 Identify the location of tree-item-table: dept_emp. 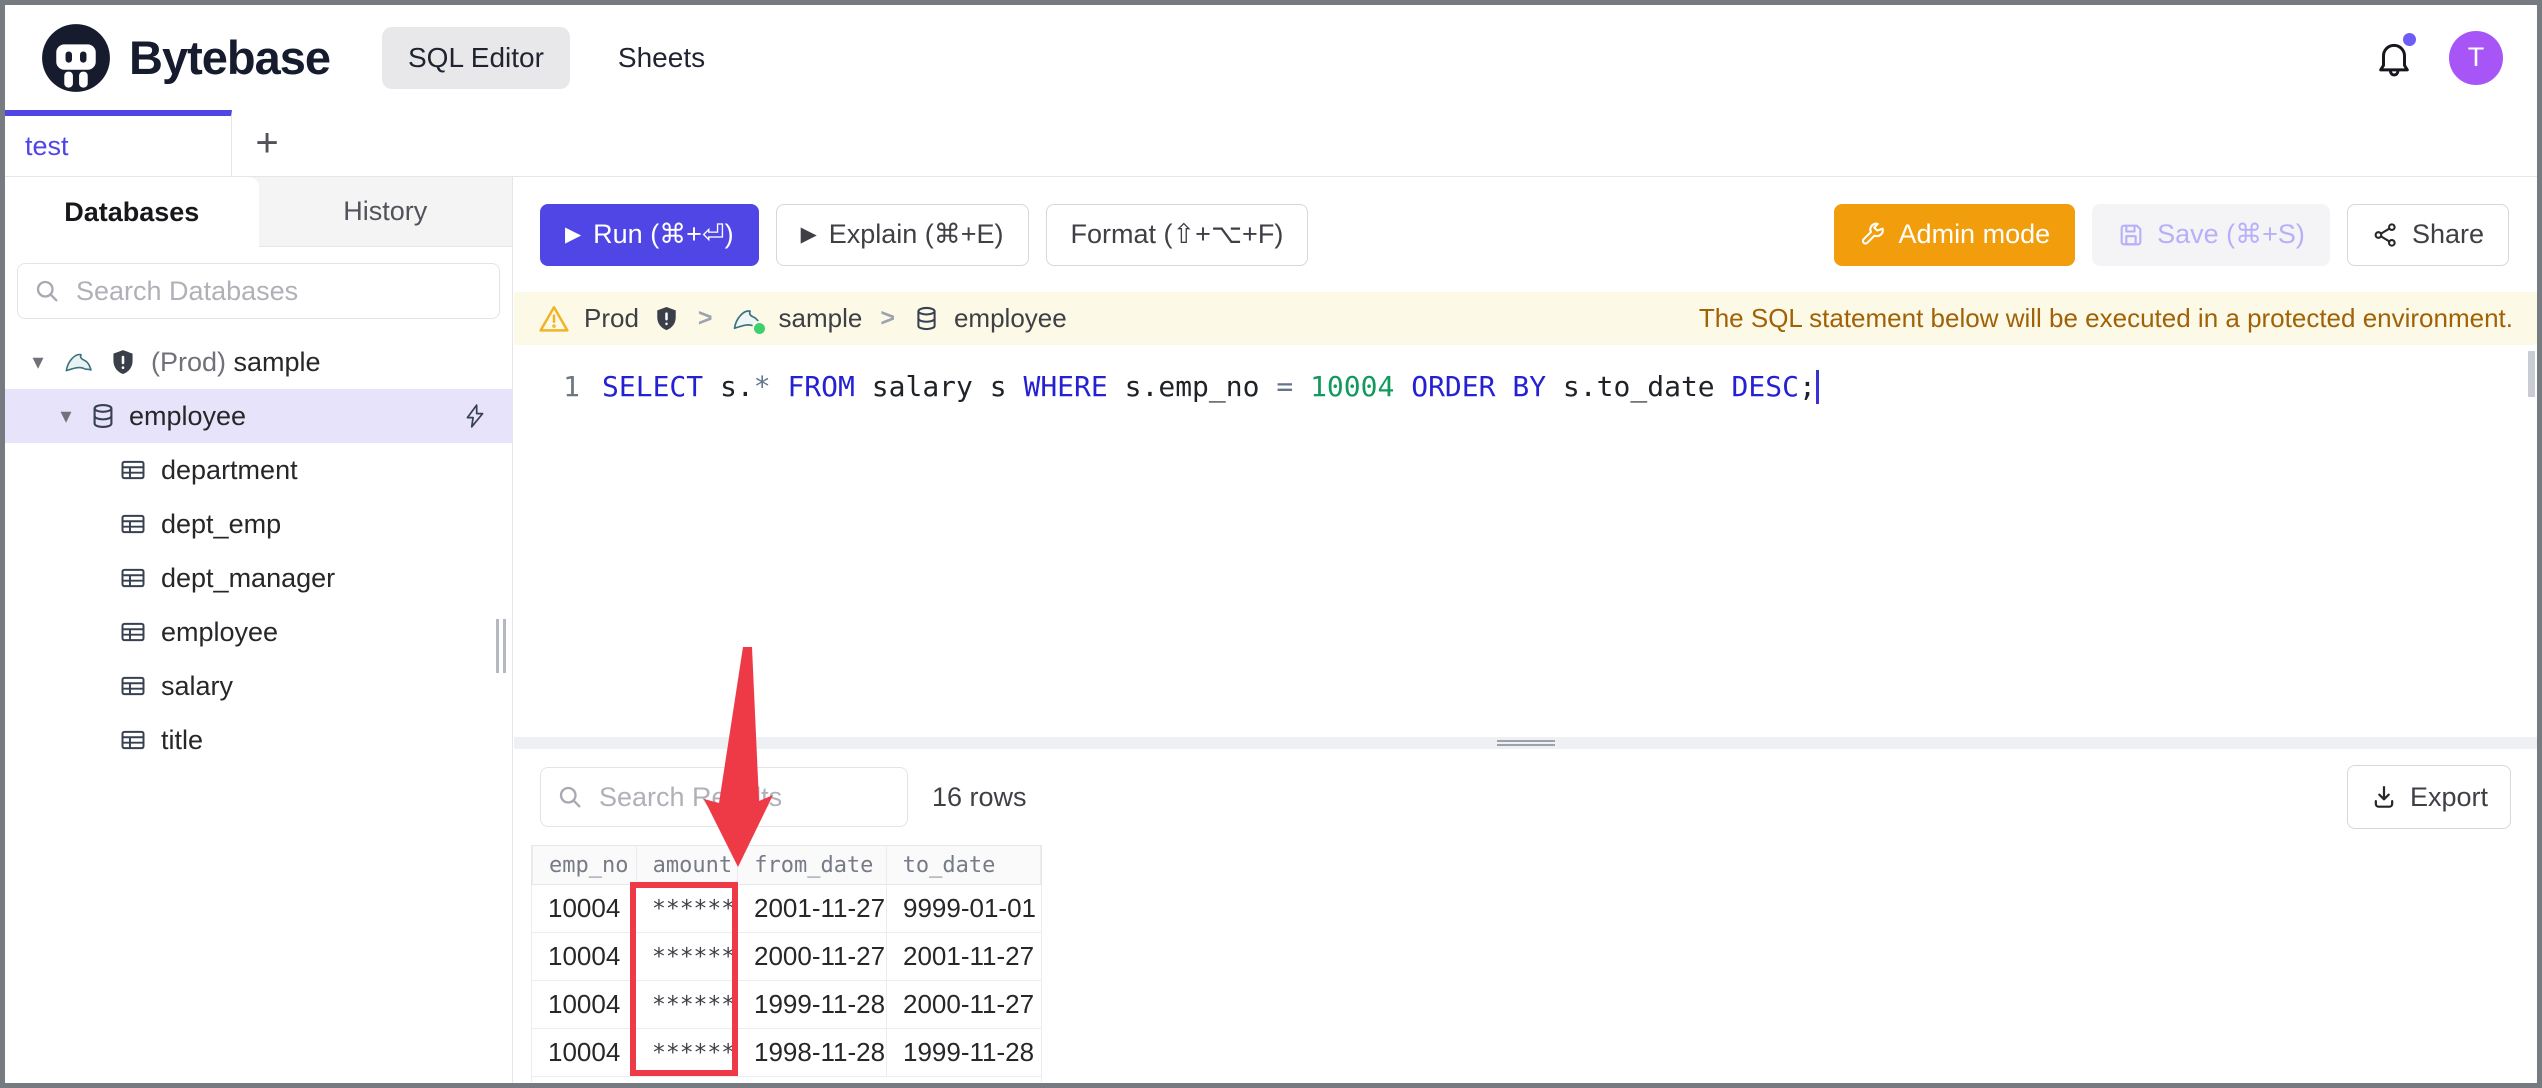
(258, 524).